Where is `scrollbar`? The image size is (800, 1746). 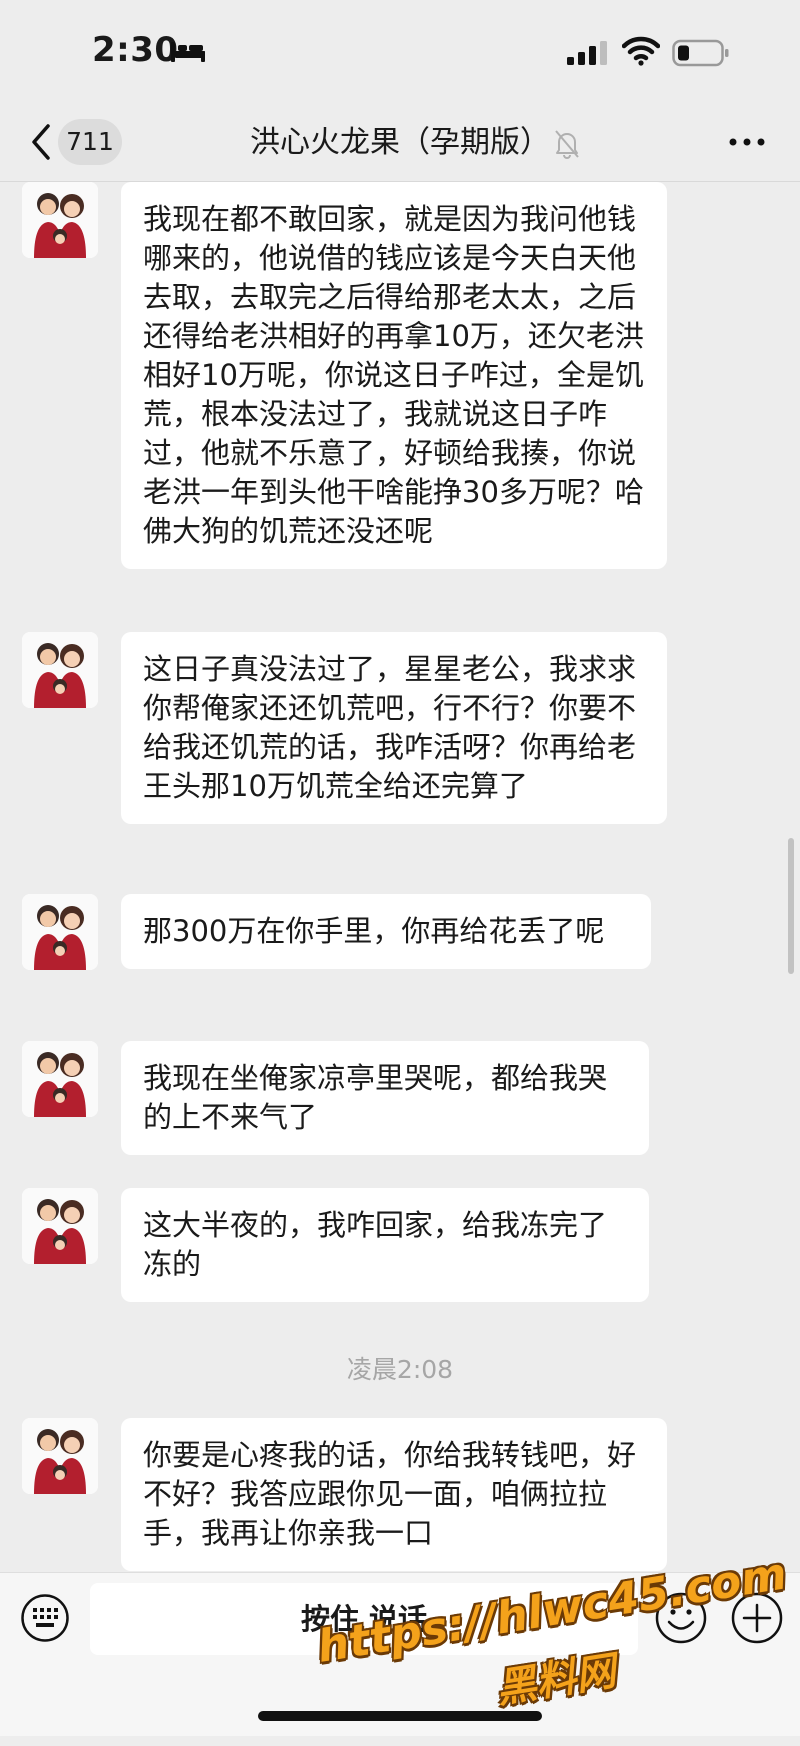 scrollbar is located at coordinates (791, 906).